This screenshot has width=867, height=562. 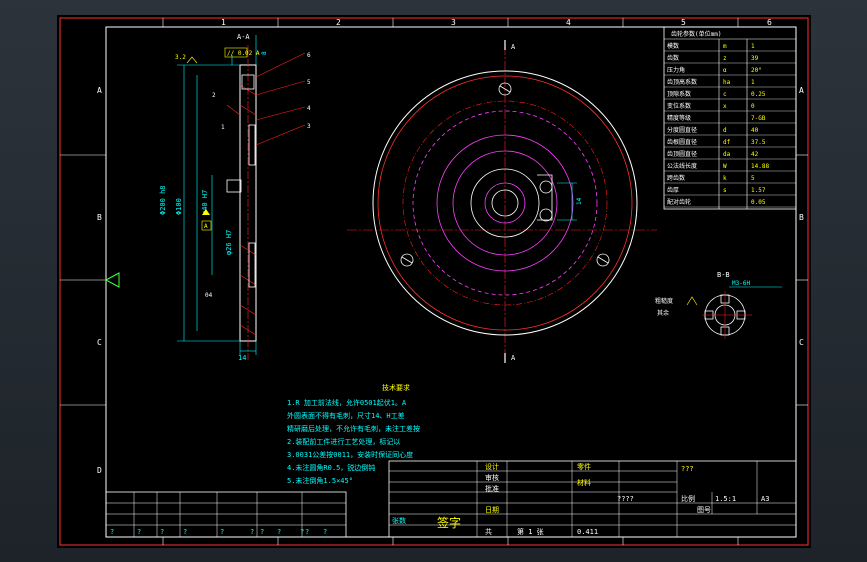 I want to click on keyway-slot, so click(x=545, y=197).